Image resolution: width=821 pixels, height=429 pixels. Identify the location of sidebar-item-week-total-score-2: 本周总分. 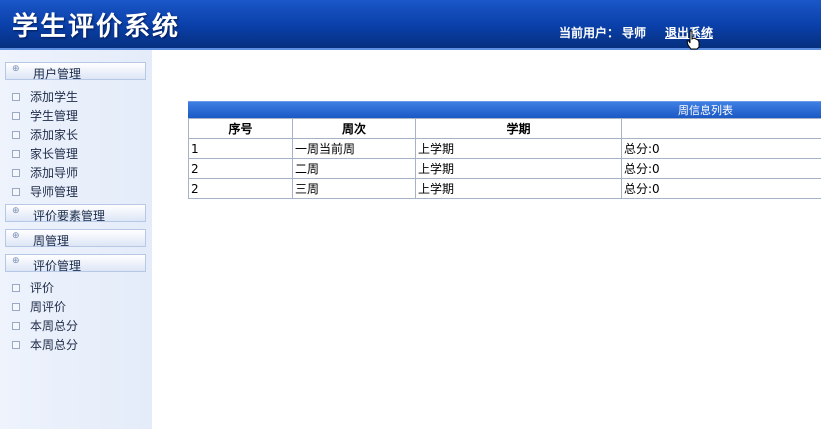
(45, 344).